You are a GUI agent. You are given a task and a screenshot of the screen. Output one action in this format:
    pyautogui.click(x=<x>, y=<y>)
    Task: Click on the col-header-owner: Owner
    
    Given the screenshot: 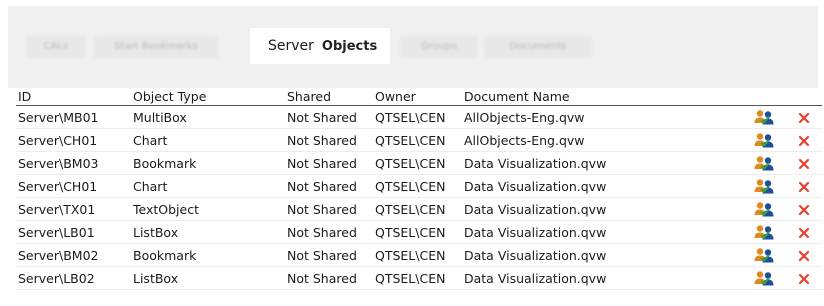 What is the action you would take?
    pyautogui.click(x=417, y=97)
    